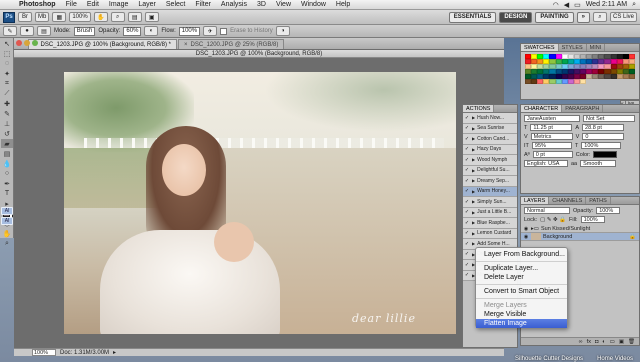 The image size is (640, 362). I want to click on menu-3d: 3D, so click(261, 5).